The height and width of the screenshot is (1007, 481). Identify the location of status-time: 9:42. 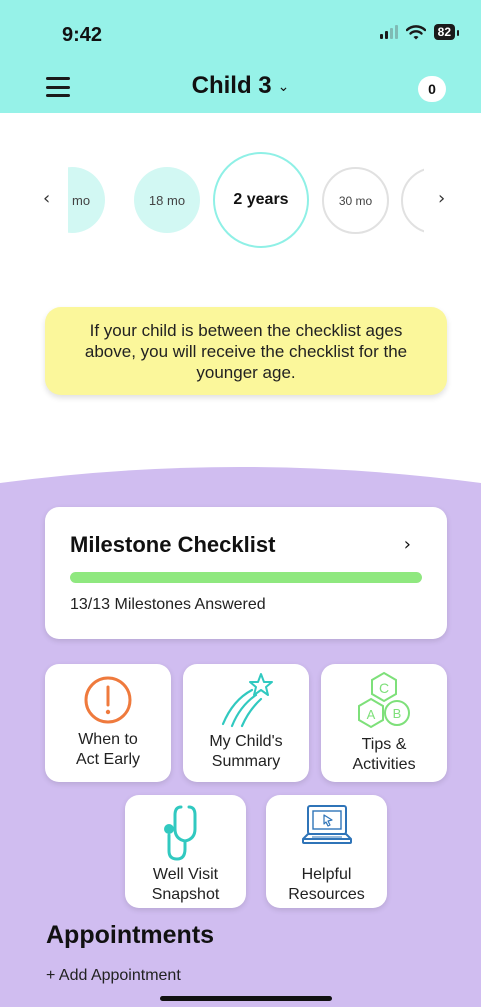
(82, 35).